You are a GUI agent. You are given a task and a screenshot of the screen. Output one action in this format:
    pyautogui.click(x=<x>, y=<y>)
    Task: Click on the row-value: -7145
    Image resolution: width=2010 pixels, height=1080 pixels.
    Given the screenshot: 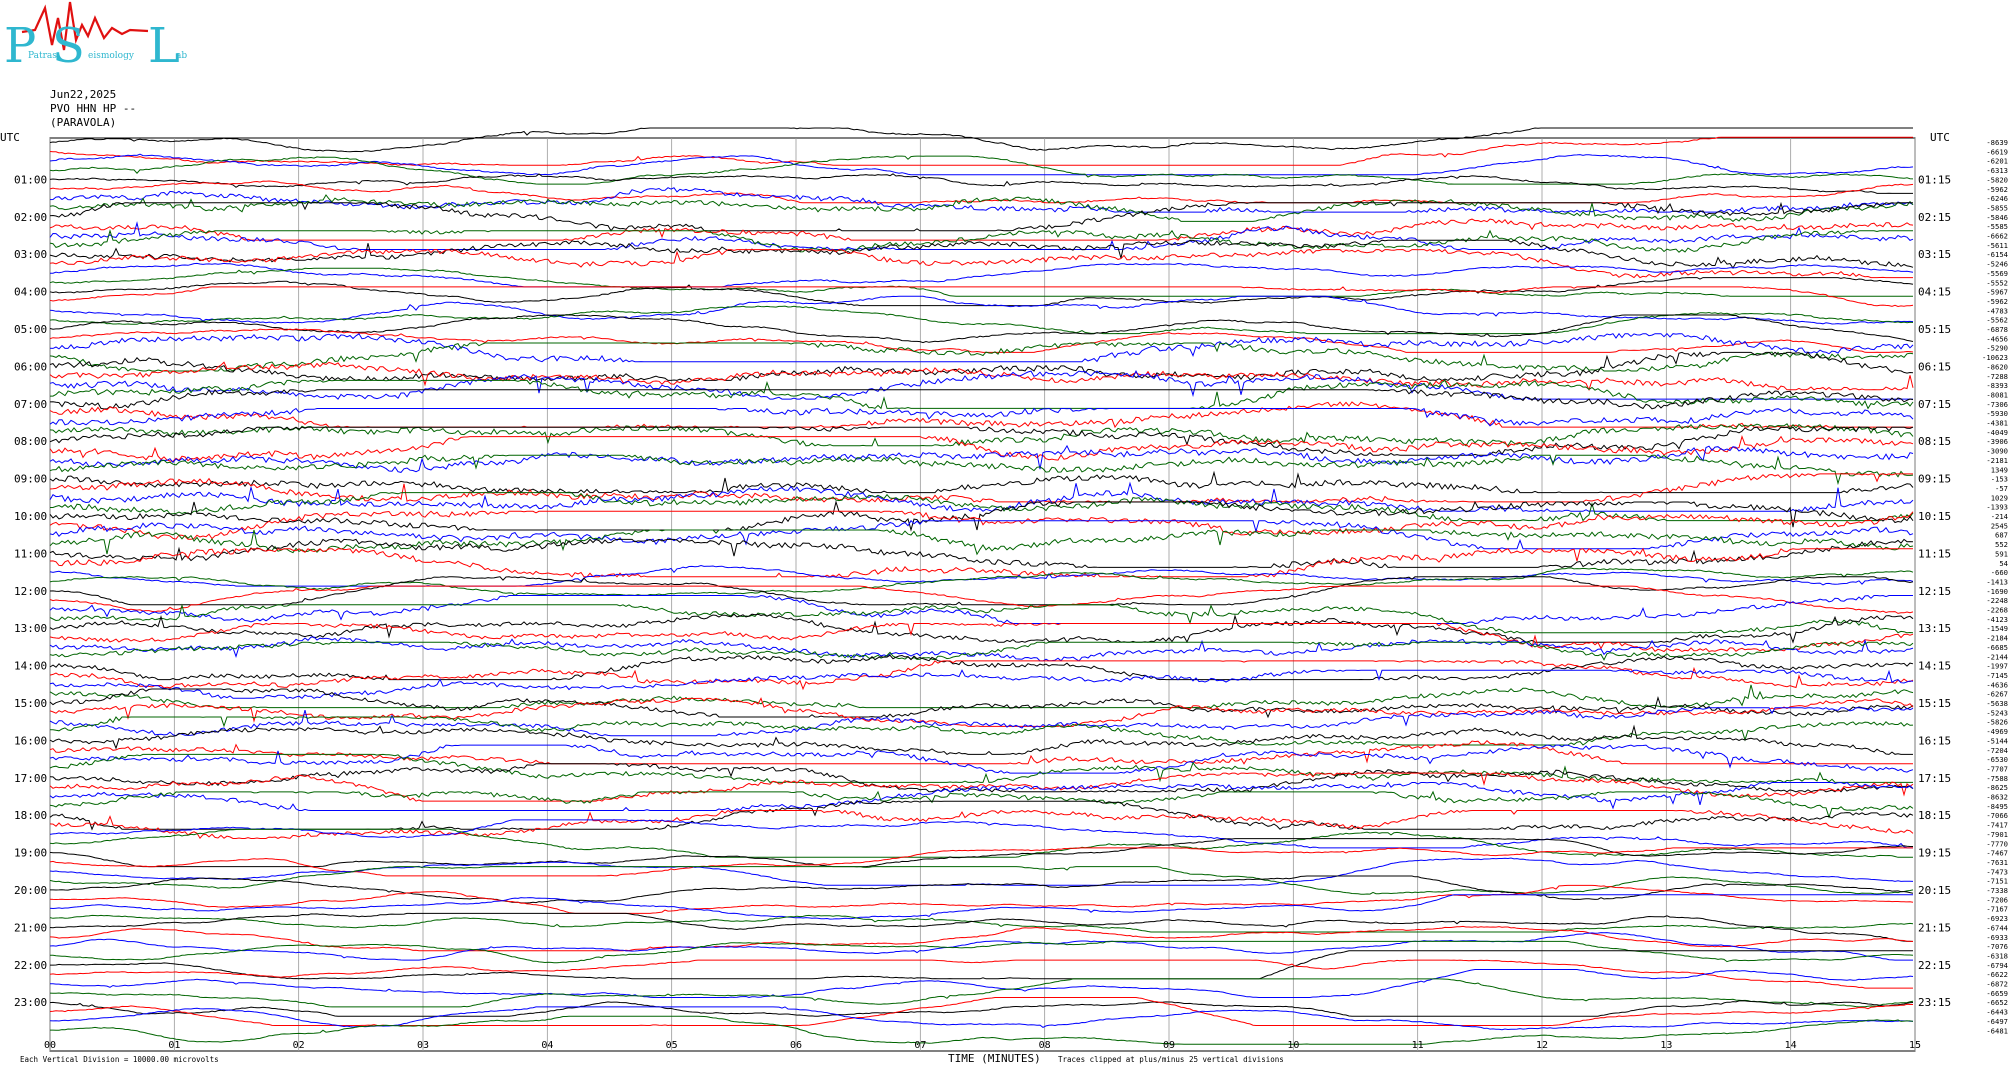 What is the action you would take?
    pyautogui.click(x=1997, y=675)
    